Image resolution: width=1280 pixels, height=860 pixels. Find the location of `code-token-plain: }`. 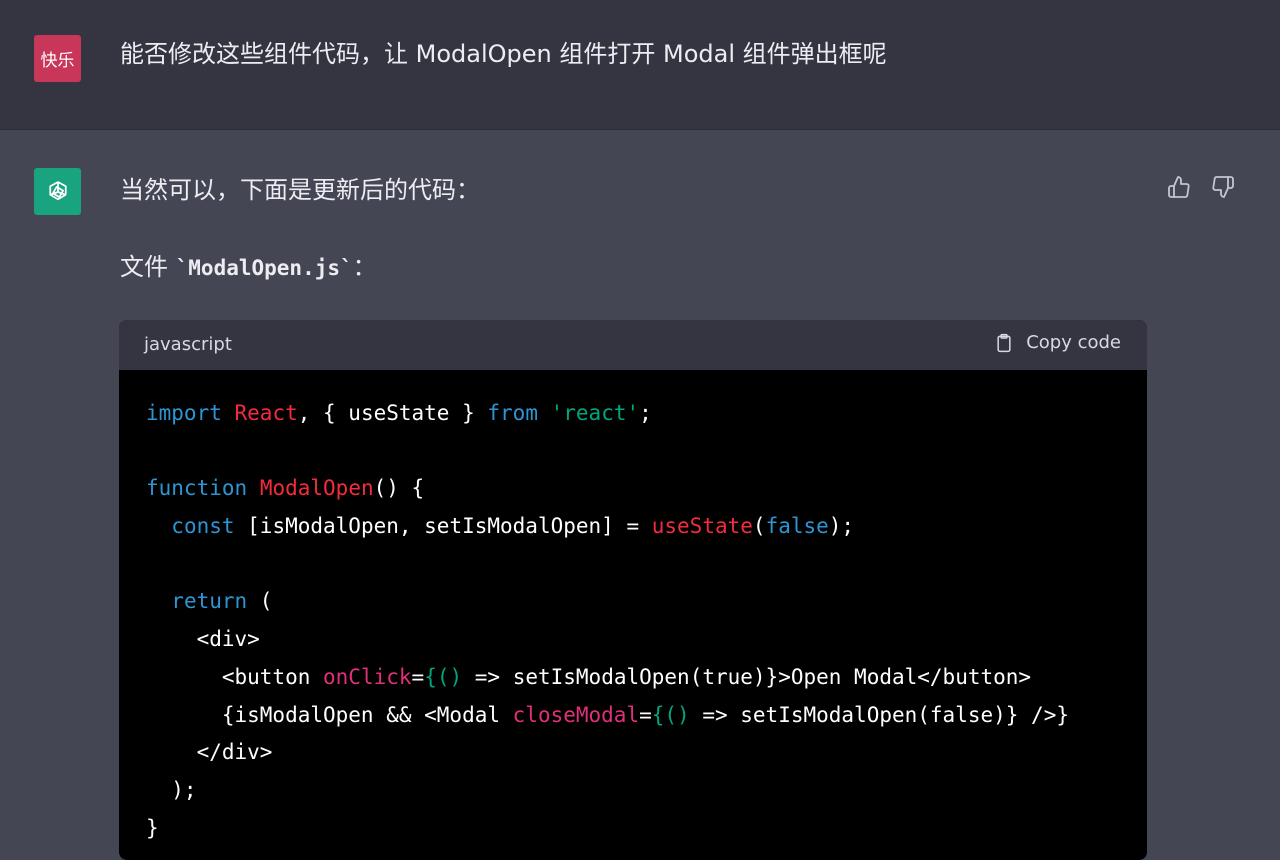

code-token-plain: } is located at coordinates (152, 827).